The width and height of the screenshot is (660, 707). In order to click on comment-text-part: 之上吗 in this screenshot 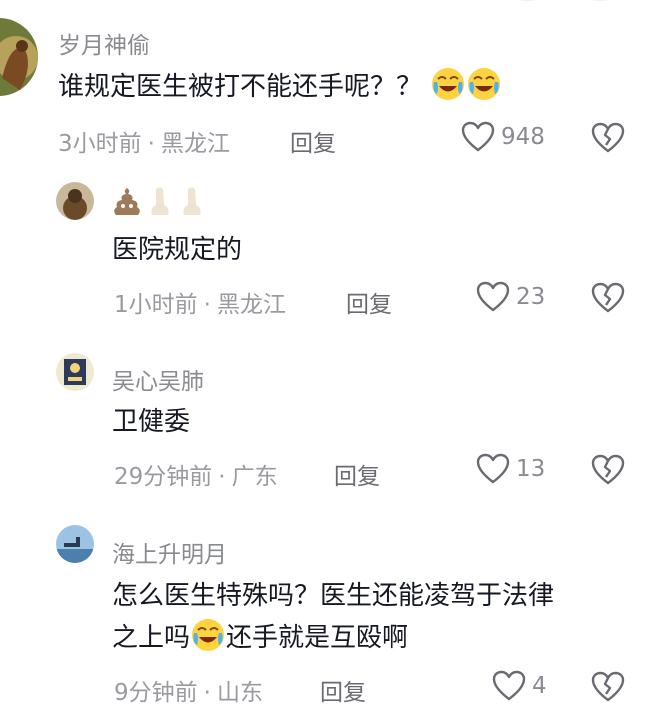, I will do `click(151, 638)`.